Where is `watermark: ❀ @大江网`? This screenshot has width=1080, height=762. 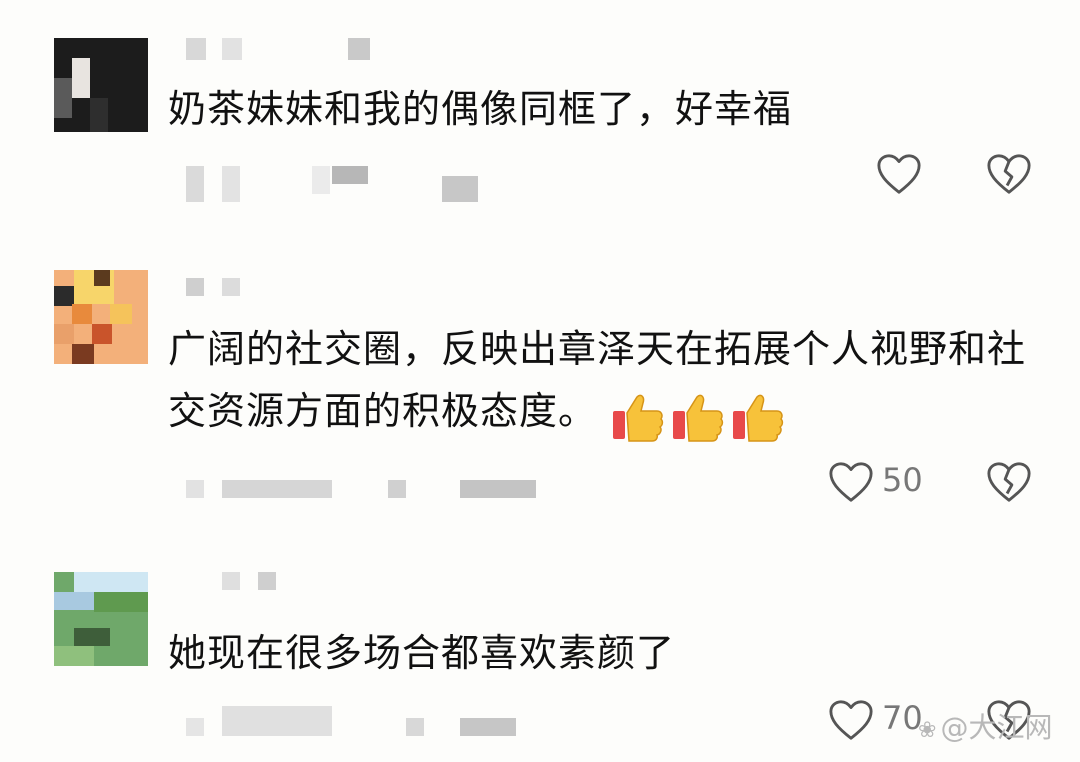 watermark: ❀ @大江网 is located at coordinates (985, 726).